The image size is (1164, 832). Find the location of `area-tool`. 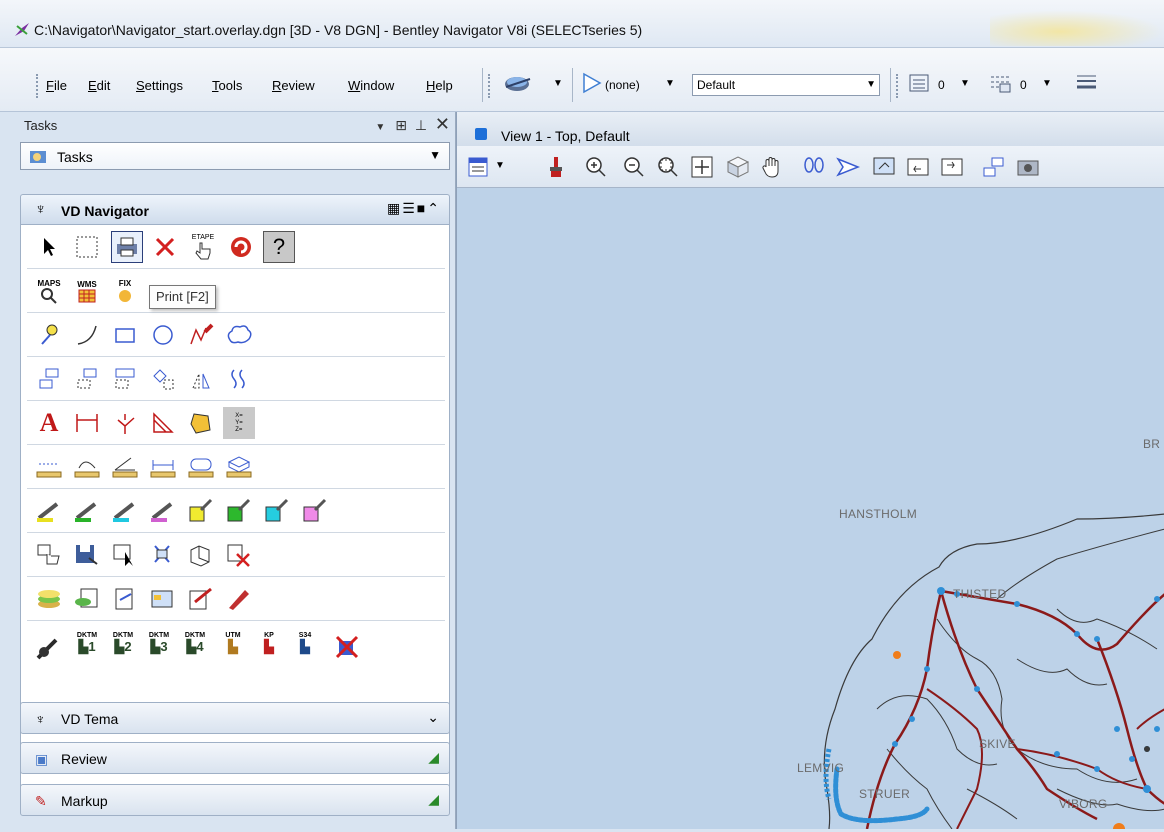

area-tool is located at coordinates (201, 423).